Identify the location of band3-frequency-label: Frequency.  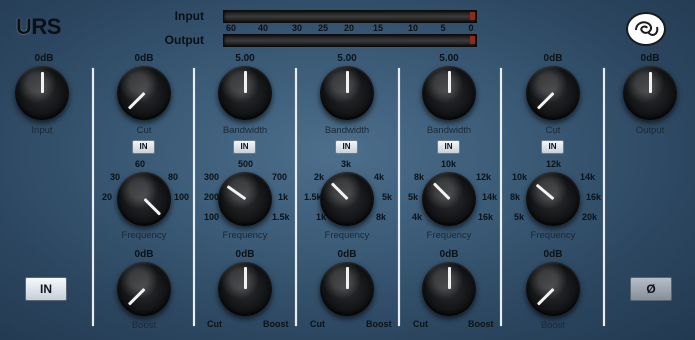
(347, 235).